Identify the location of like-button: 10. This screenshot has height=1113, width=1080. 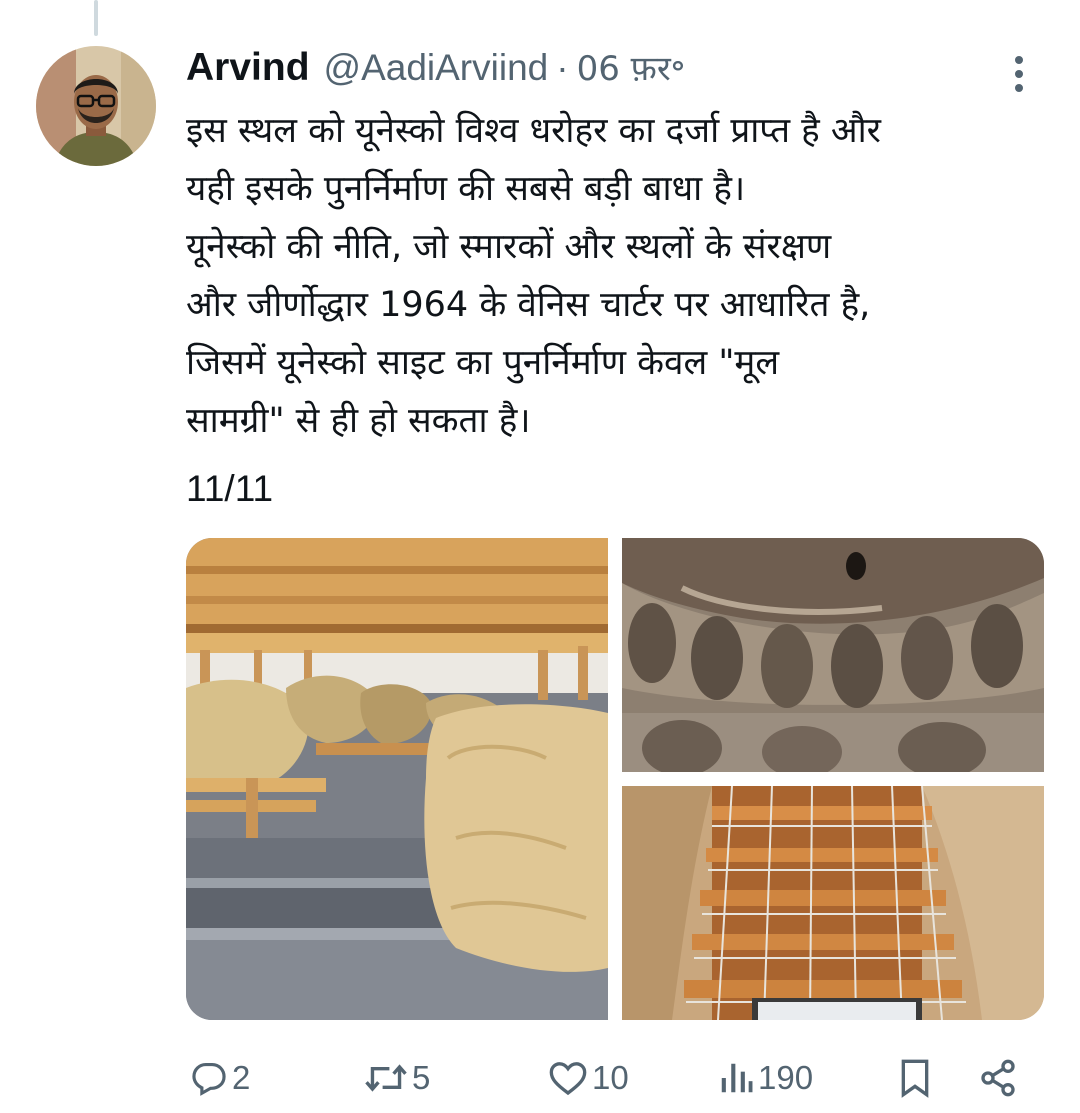
(588, 1078).